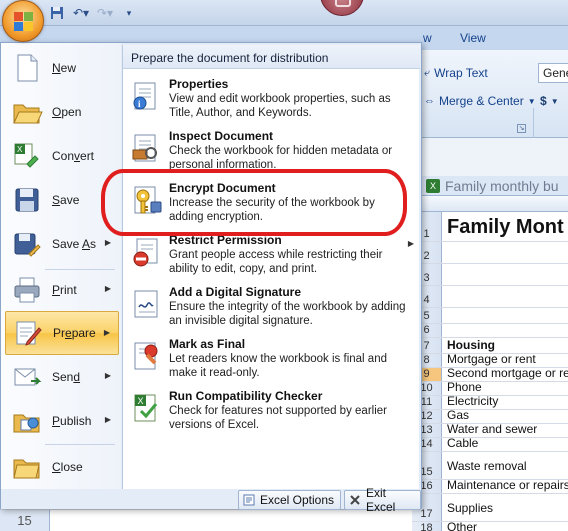 Image resolution: width=568 pixels, height=531 pixels. Describe the element at coordinates (62, 200) in the screenshot. I see `menu-item-save: Save` at that location.